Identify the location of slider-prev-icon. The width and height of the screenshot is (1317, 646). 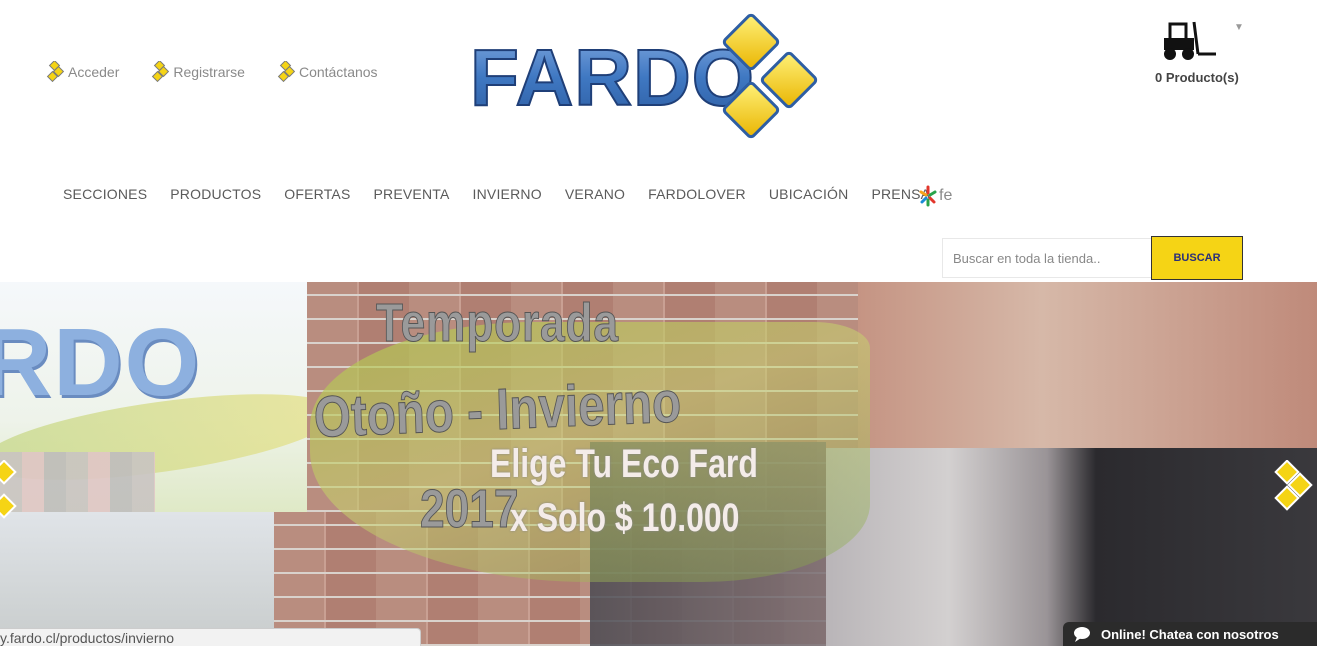
(12, 490).